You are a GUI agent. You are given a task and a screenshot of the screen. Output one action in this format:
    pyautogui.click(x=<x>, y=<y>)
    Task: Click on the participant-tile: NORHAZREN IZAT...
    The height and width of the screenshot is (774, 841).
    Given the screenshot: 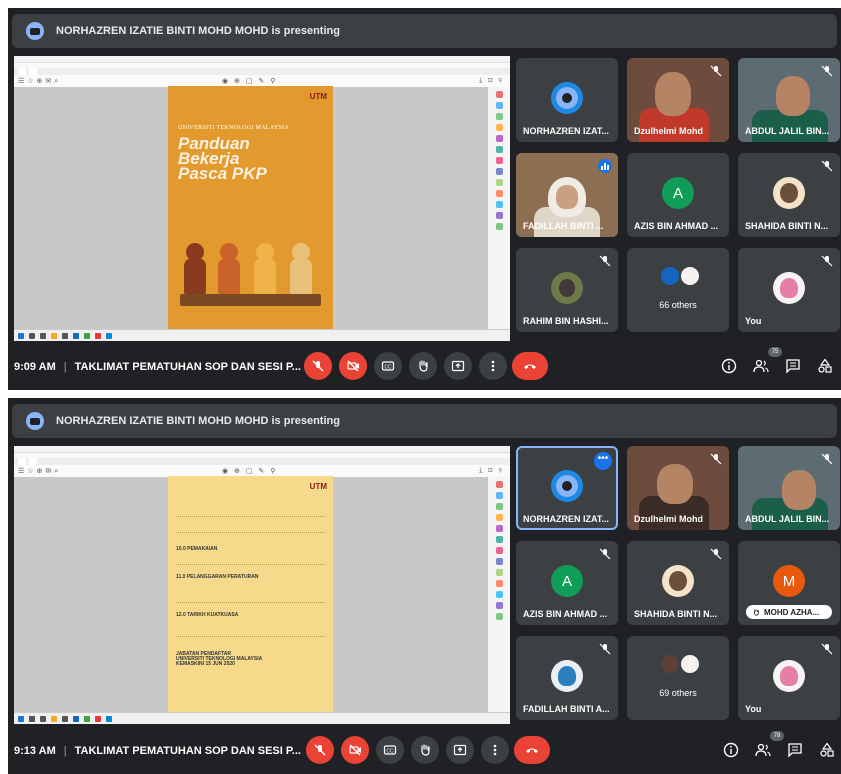 What is the action you would take?
    pyautogui.click(x=567, y=100)
    